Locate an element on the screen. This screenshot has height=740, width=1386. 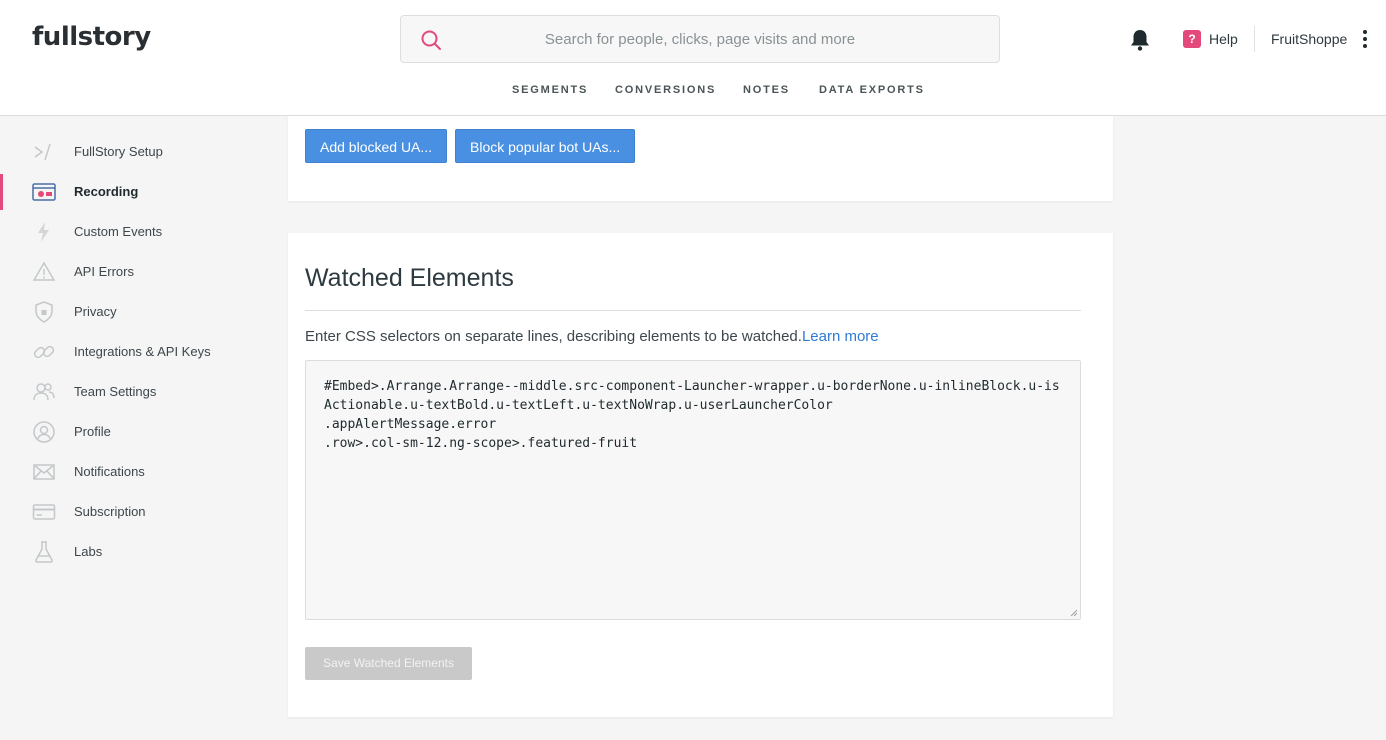
fullstory-logo: fullstory is located at coordinates (91, 37).